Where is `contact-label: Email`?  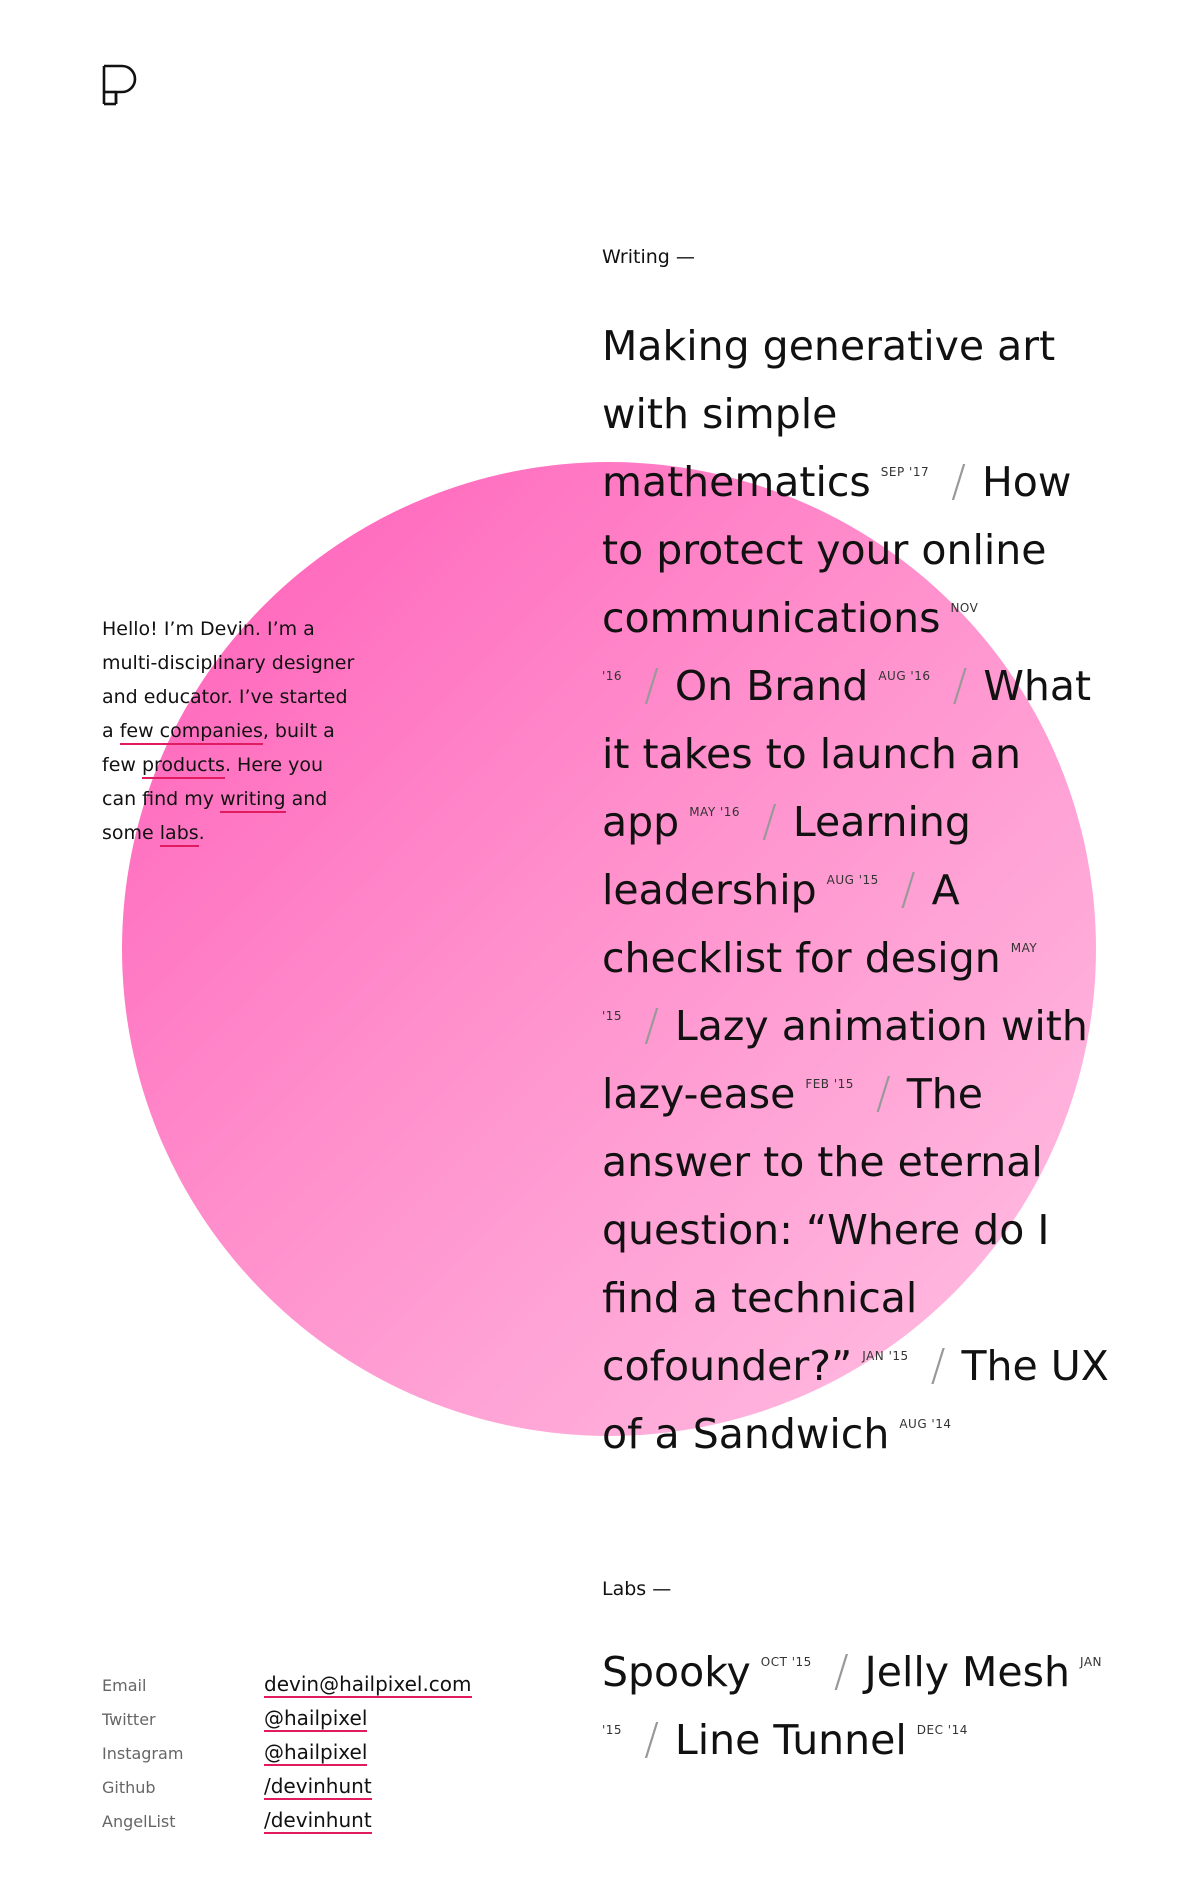
contact-label: Email is located at coordinates (124, 1685).